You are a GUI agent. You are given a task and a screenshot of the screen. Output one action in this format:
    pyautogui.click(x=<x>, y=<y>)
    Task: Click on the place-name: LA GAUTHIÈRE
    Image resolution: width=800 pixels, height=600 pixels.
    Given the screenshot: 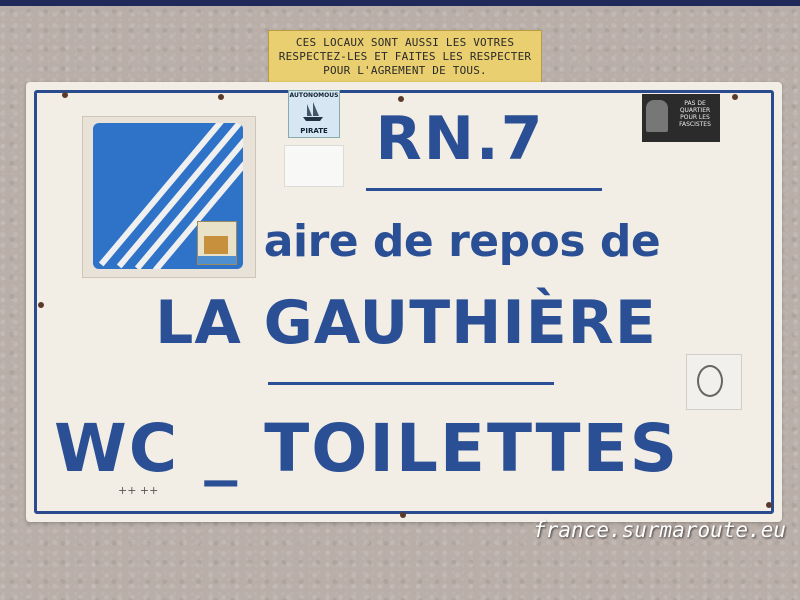 What is the action you would take?
    pyautogui.click(x=406, y=323)
    